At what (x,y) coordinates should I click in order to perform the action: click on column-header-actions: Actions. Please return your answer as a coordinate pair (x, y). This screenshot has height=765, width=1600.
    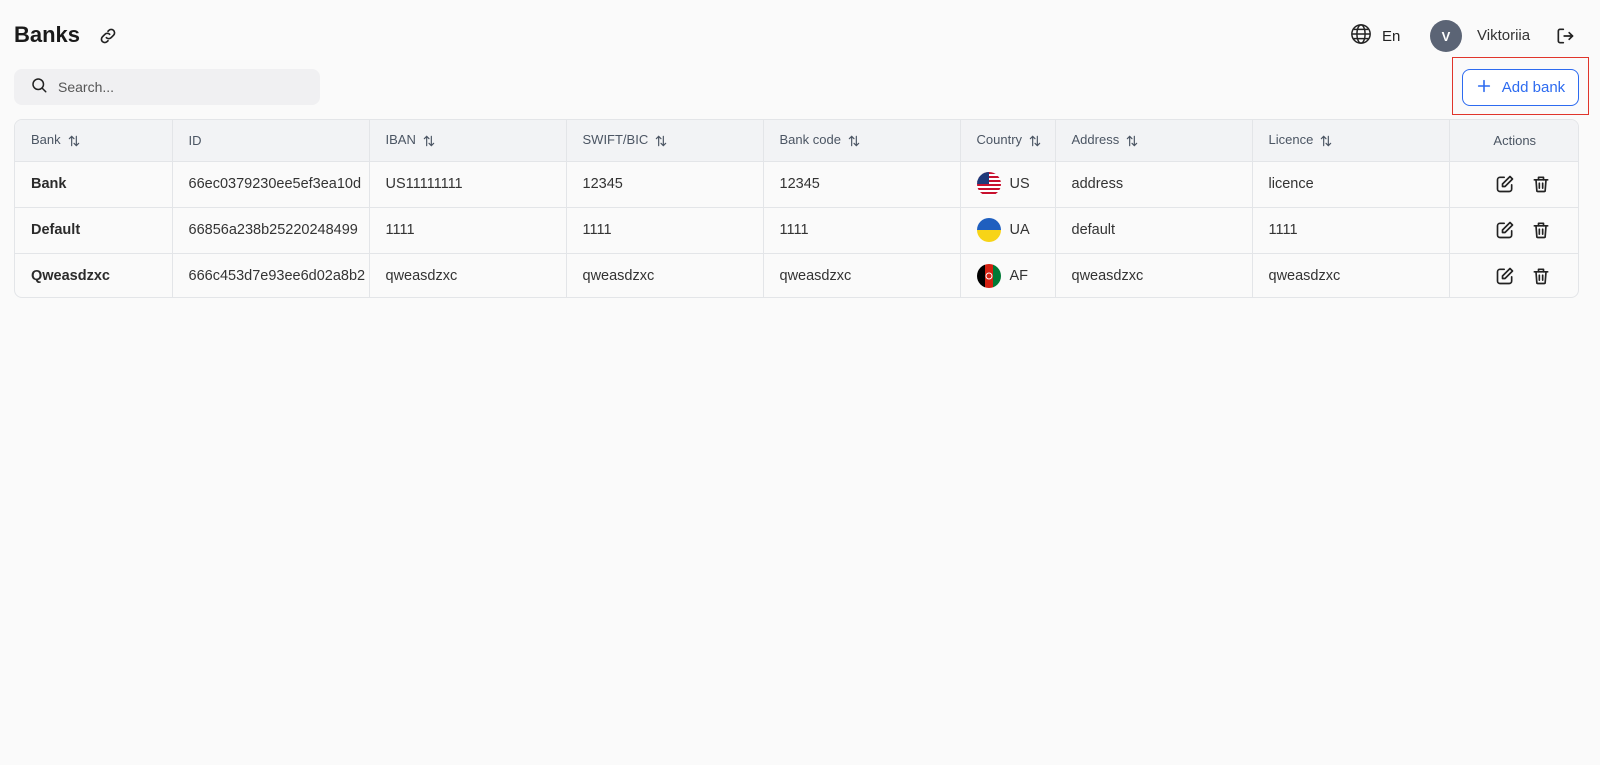
    Looking at the image, I should click on (1513, 141).